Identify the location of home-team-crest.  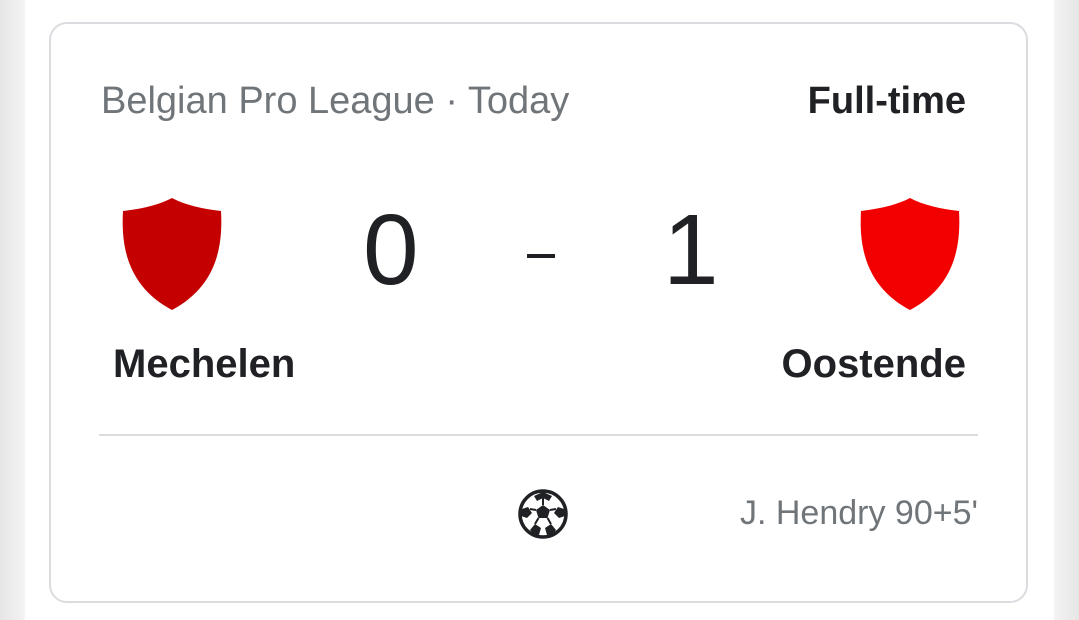
(172, 254).